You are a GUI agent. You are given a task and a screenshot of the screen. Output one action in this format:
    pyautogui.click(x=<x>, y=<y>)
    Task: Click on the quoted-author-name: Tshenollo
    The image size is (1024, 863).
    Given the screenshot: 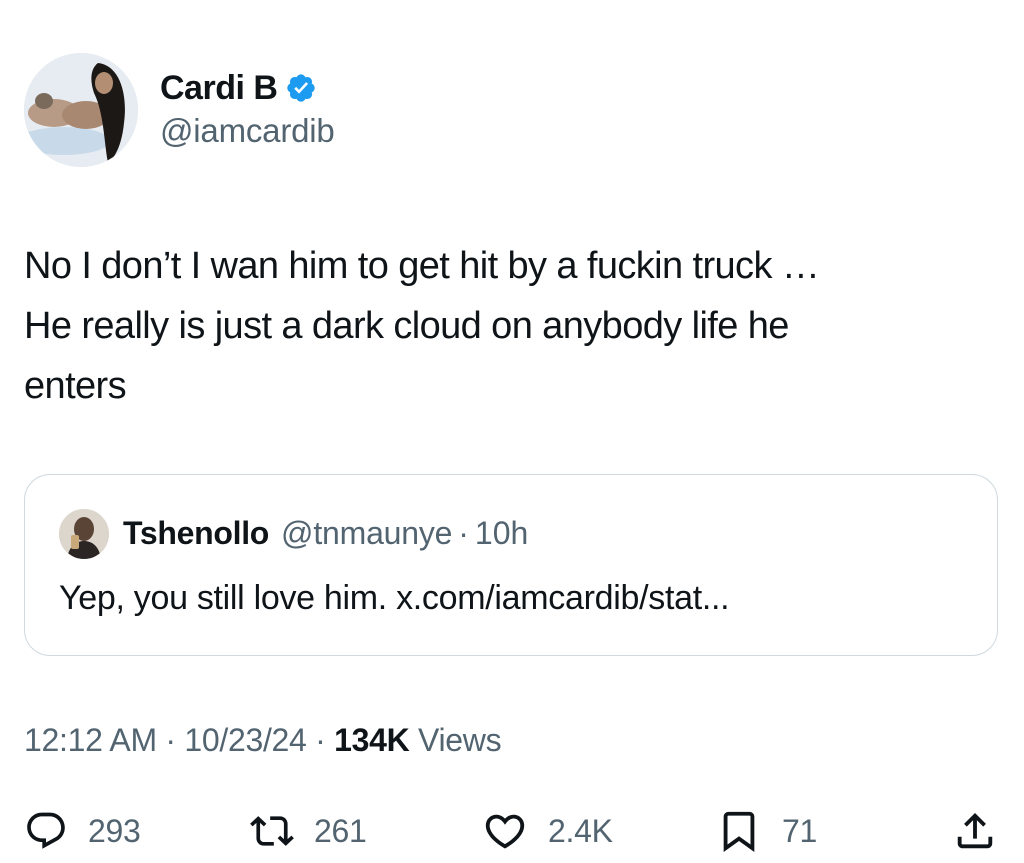 What is the action you would take?
    pyautogui.click(x=196, y=533)
    